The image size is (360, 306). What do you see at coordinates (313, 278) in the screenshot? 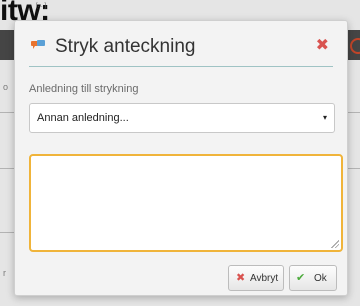
I see `ok-button: ✔ Ok` at bounding box center [313, 278].